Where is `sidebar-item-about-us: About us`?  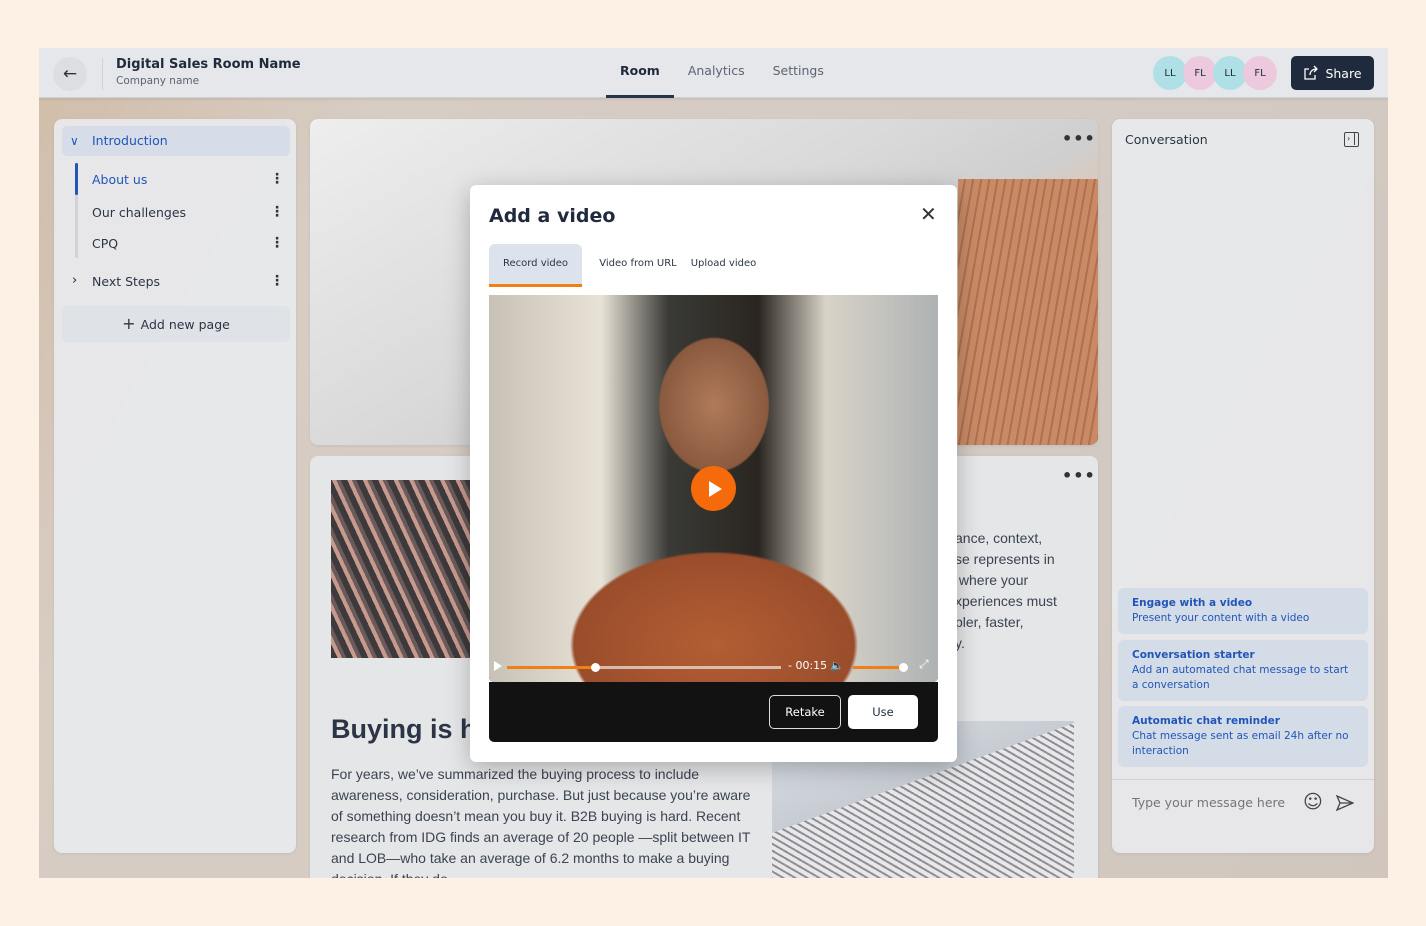 sidebar-item-about-us: About us is located at coordinates (119, 179).